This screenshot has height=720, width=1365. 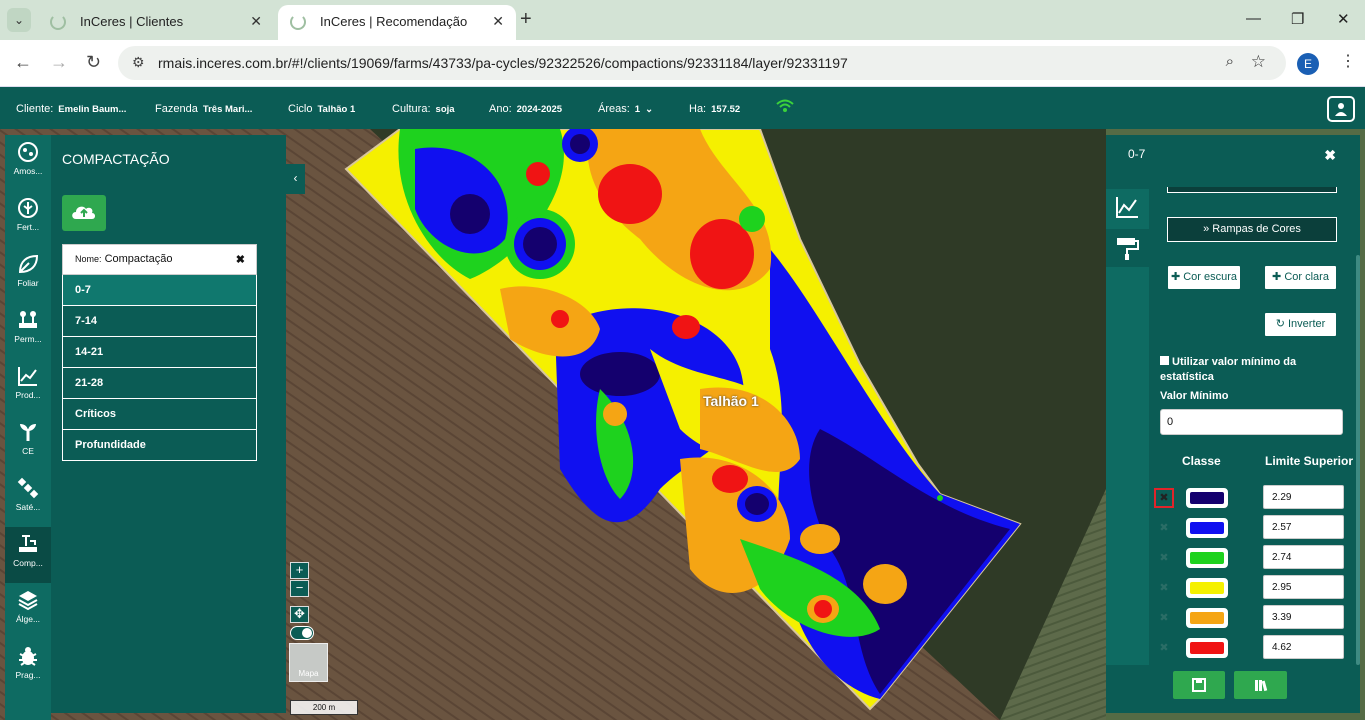 What do you see at coordinates (1303, 527) in the screenshot?
I see `limit-input: 2.57` at bounding box center [1303, 527].